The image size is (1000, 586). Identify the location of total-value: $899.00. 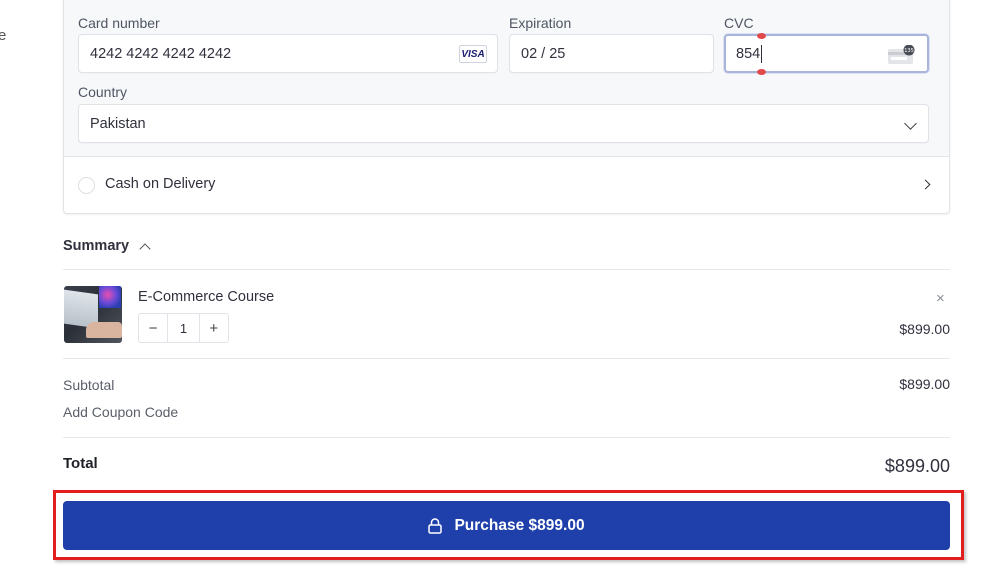
(917, 466).